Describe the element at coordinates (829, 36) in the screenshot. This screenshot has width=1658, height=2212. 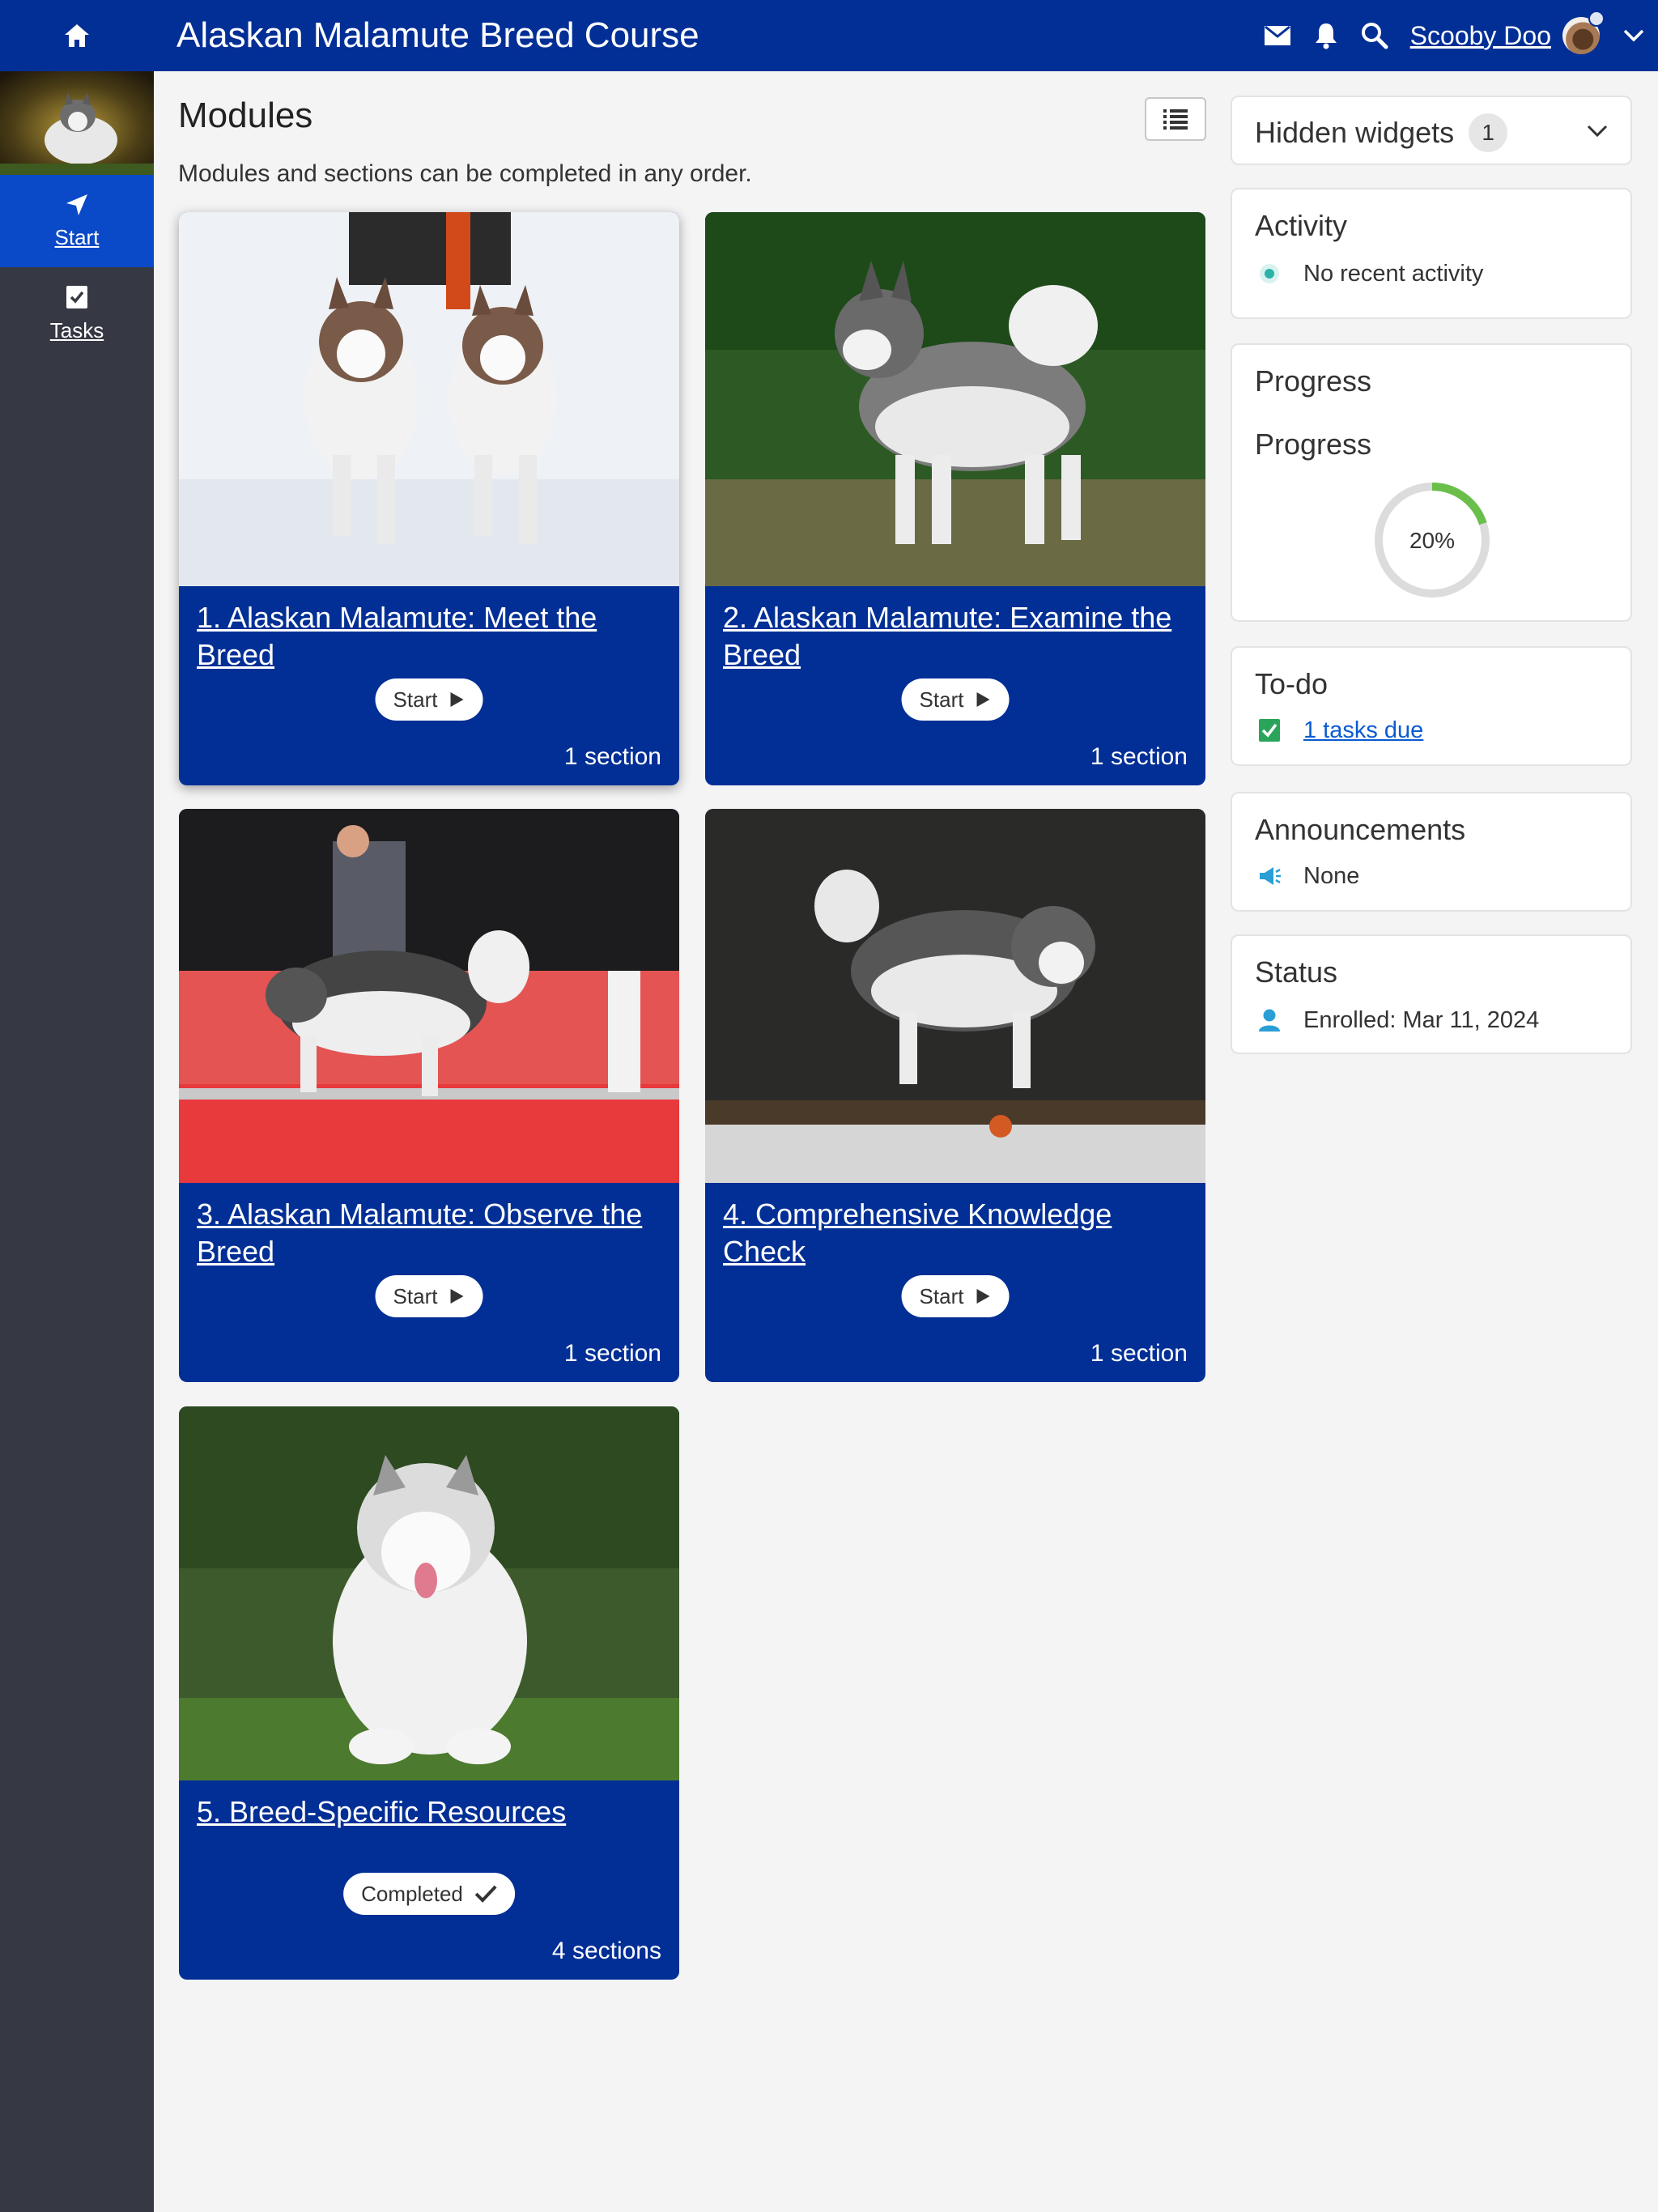
I see `top-bar: Alaskan Malamute Breed Course Scooby Doo` at that location.